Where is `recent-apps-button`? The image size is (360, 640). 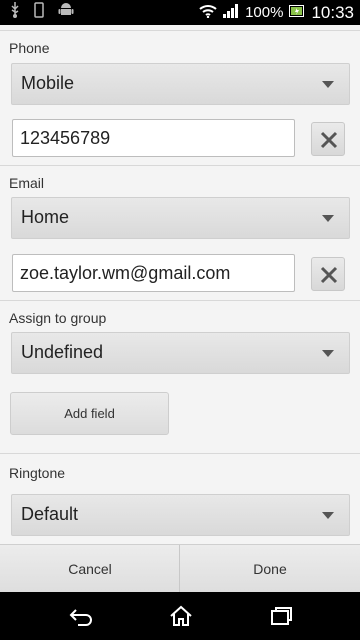
recent-apps-button is located at coordinates (280, 616).